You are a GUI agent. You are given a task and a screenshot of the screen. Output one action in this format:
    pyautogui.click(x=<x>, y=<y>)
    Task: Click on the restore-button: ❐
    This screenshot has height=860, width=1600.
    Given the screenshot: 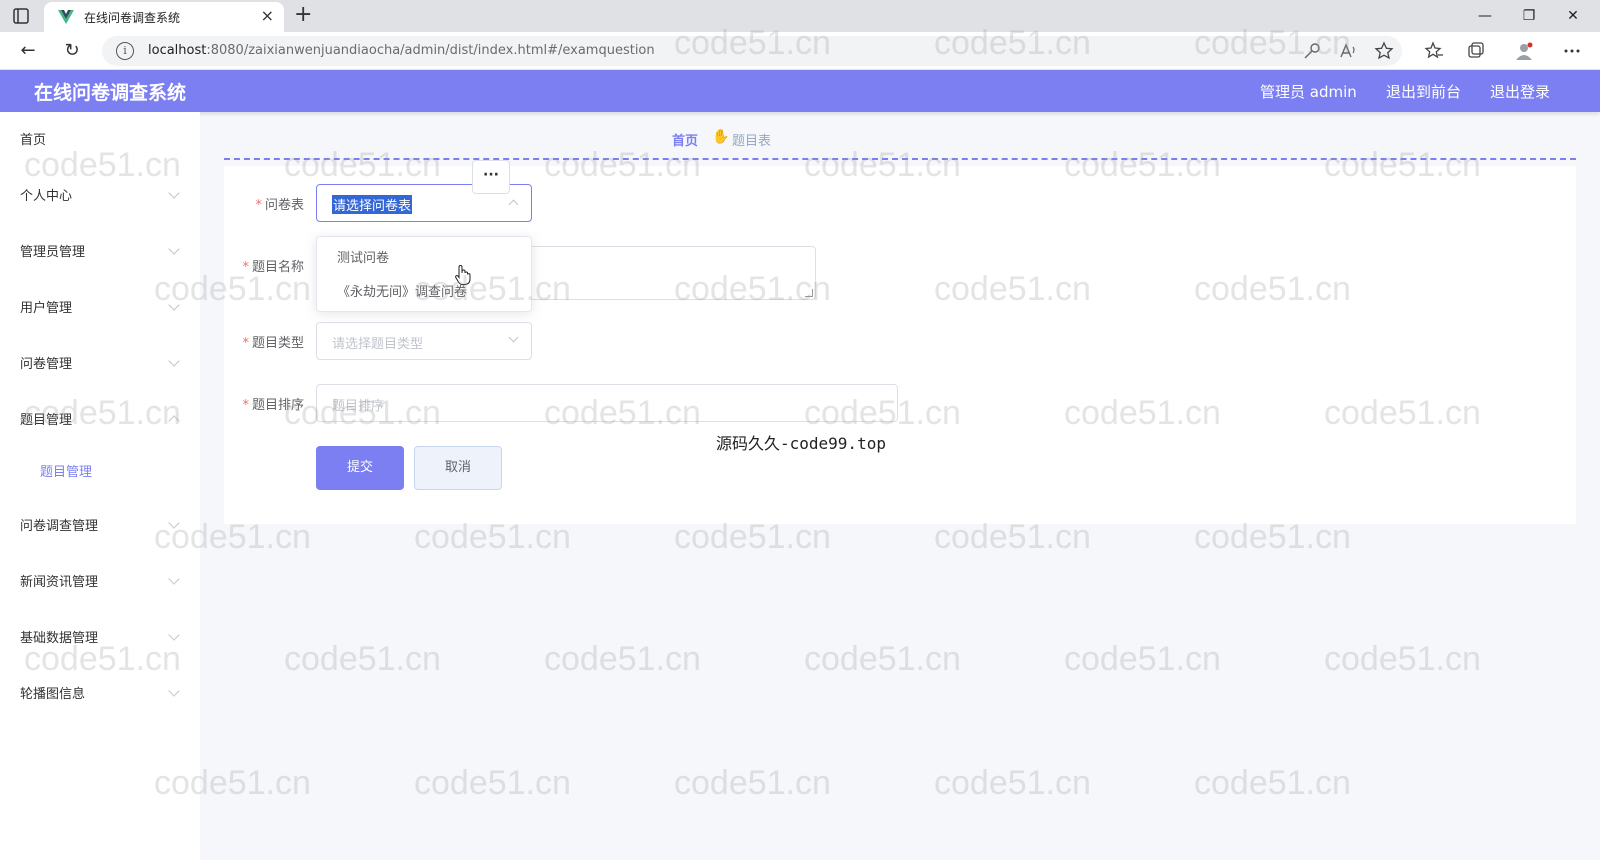 What is the action you would take?
    pyautogui.click(x=1529, y=16)
    